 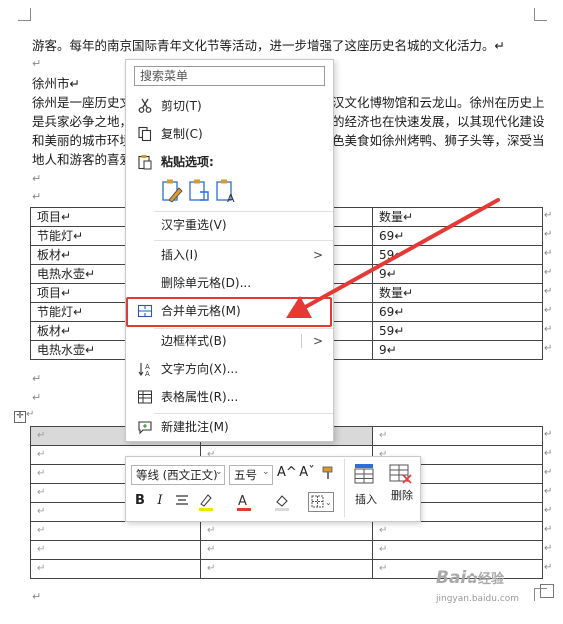 What do you see at coordinates (245, 475) in the screenshot?
I see `font-size-value: 五号` at bounding box center [245, 475].